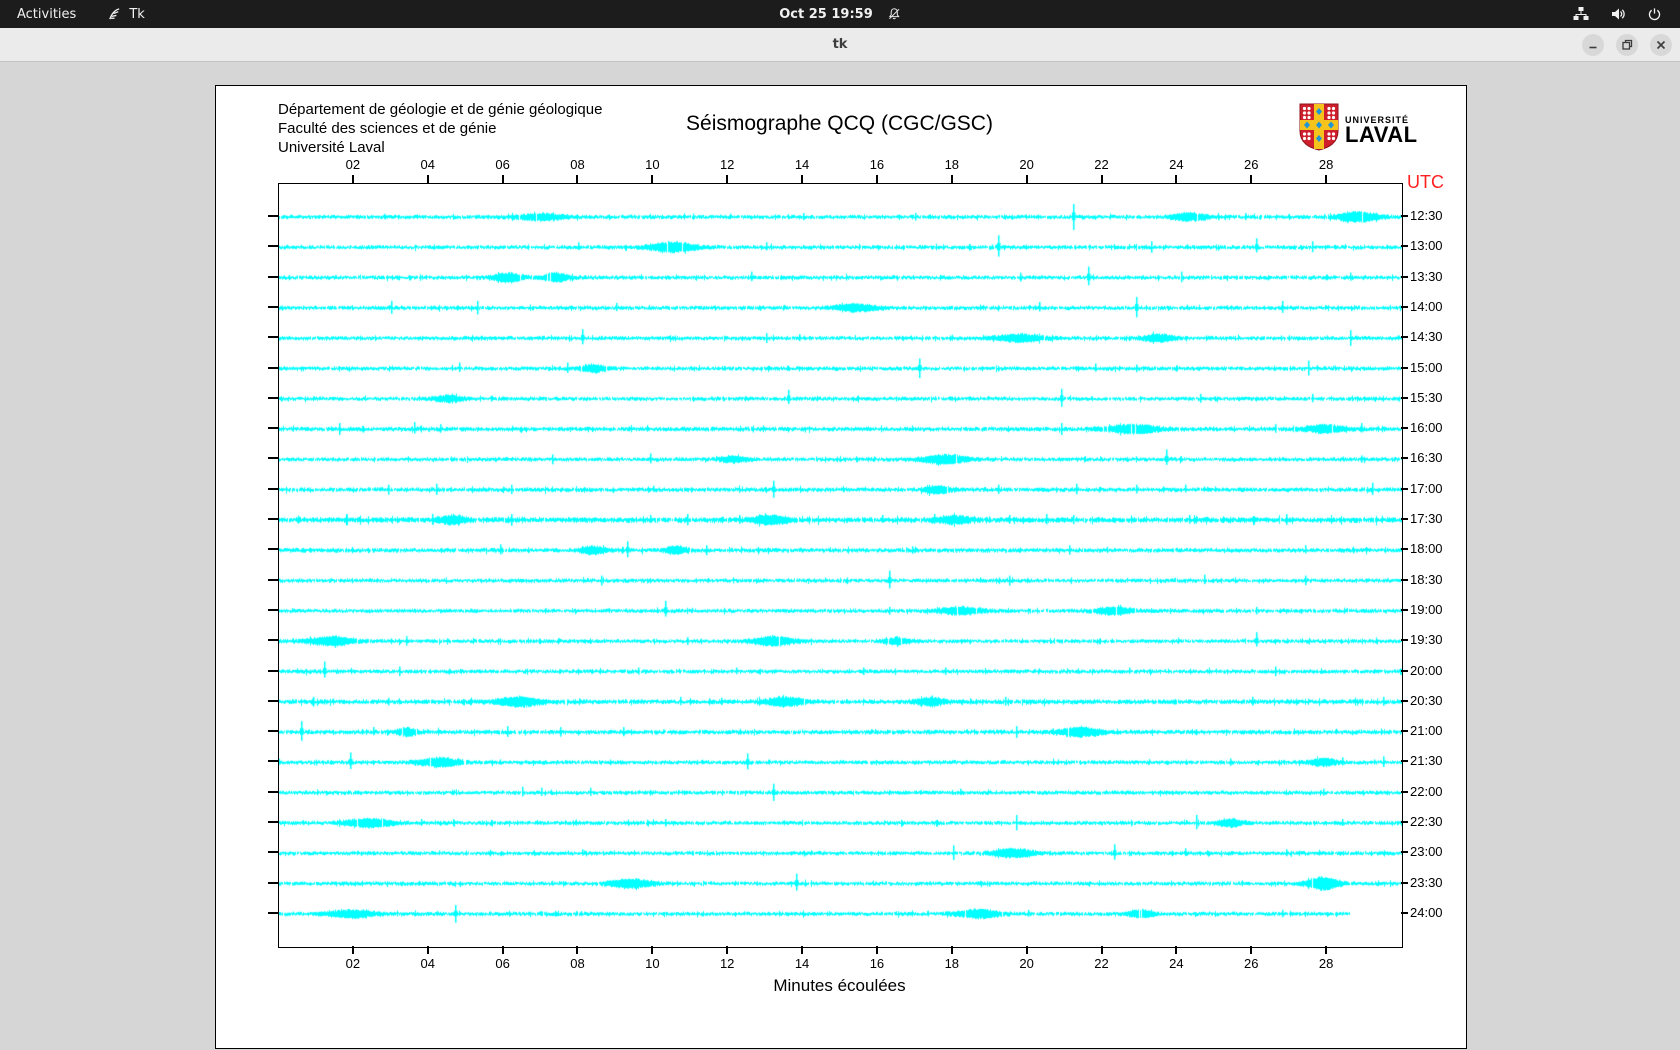 The image size is (1680, 1050). I want to click on utc-time-label: 18:30, so click(1426, 579).